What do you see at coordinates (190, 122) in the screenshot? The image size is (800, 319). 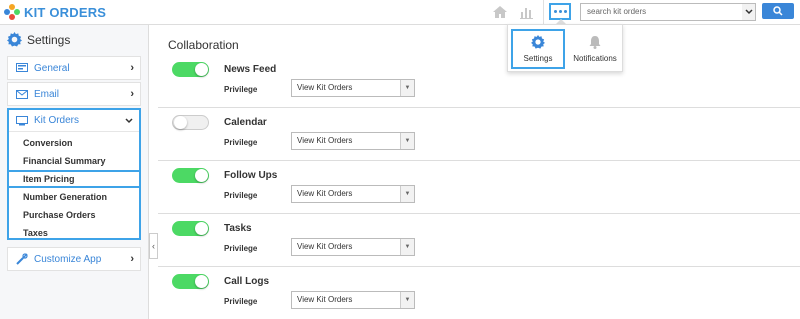 I see `calendar-toggle` at bounding box center [190, 122].